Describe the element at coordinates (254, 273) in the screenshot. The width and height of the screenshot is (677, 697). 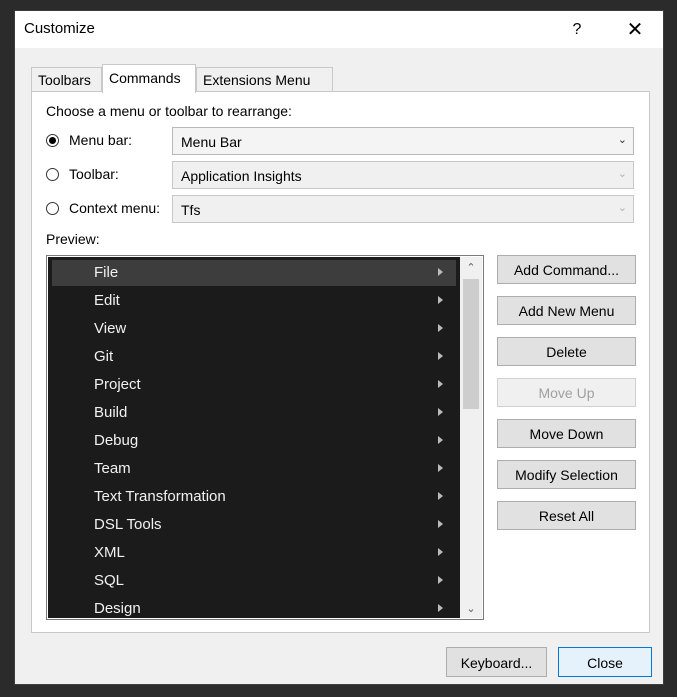
I see `menu-item-file: File` at that location.